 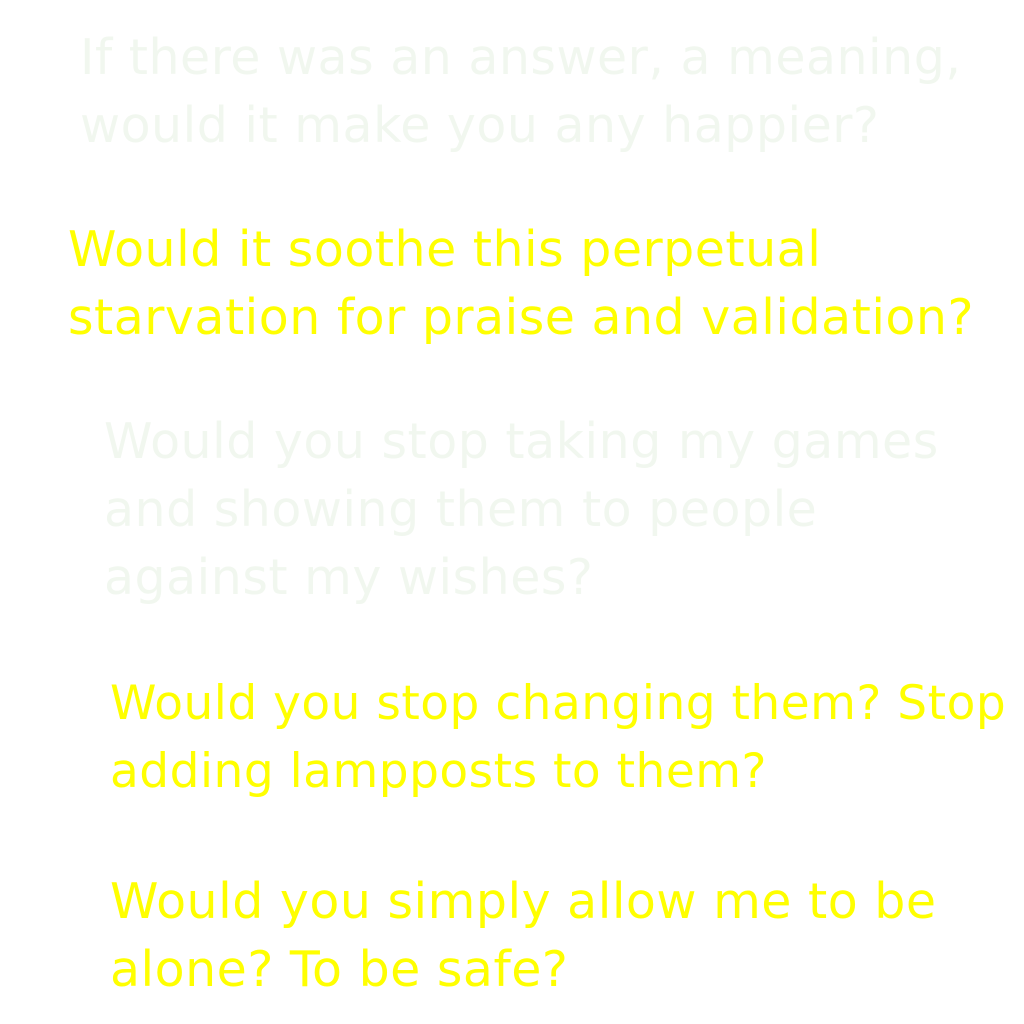 What do you see at coordinates (480, 125) in the screenshot?
I see `text-line: would it make you any happier?` at bounding box center [480, 125].